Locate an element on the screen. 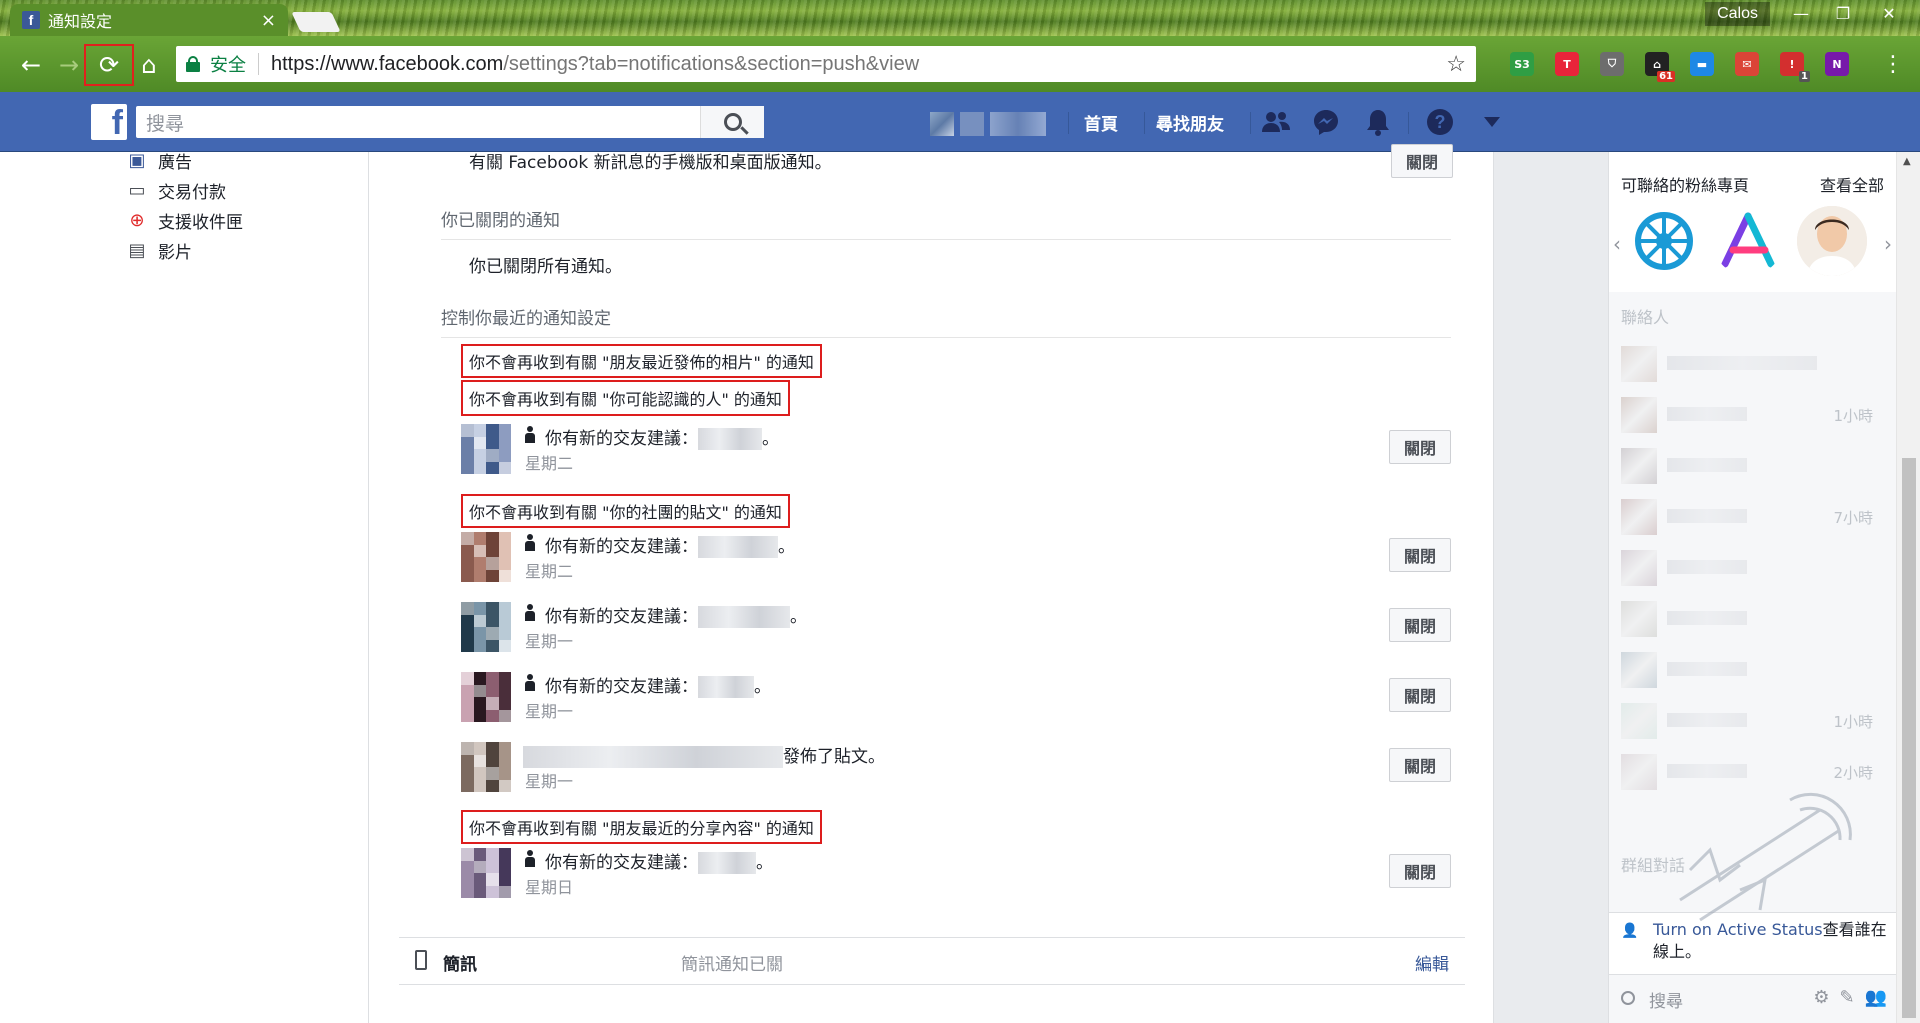 This screenshot has width=1920, height=1023. facebook-logo-icon: f is located at coordinates (109, 122).